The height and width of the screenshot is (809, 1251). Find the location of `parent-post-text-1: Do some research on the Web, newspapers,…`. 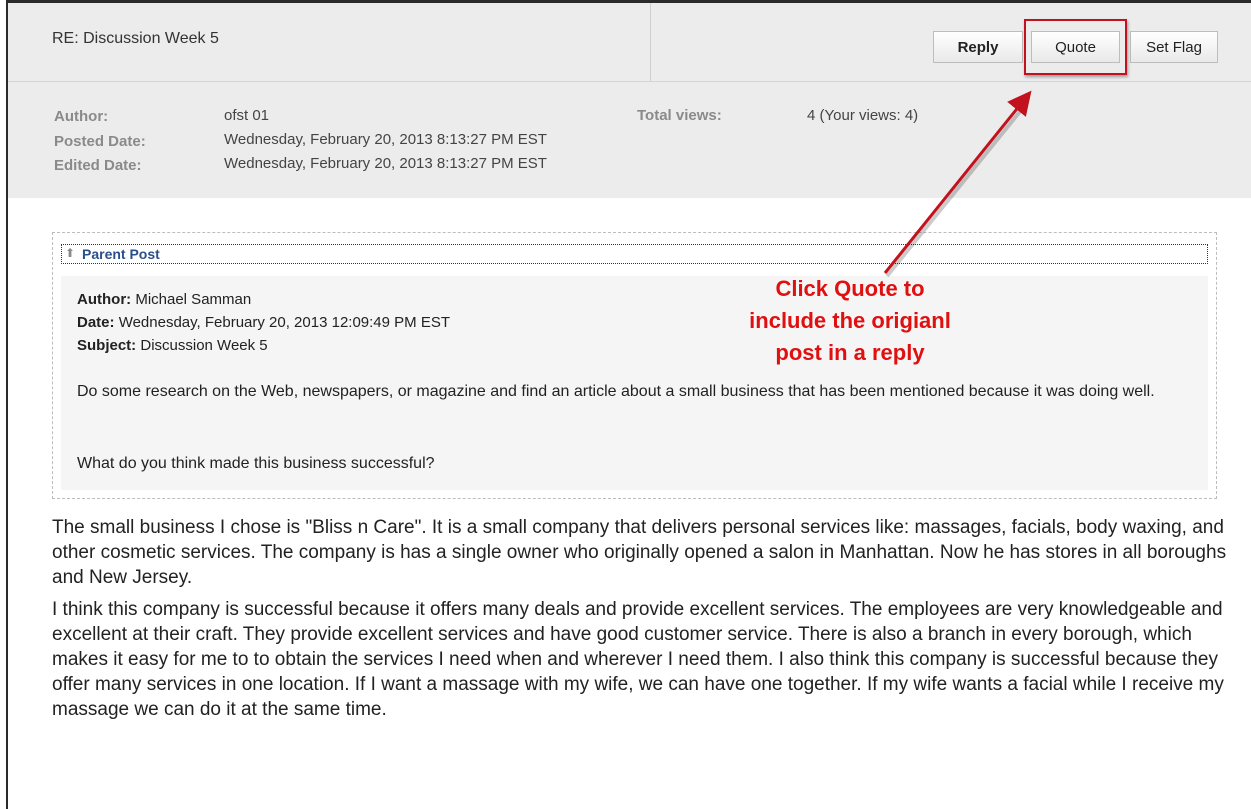

parent-post-text-1: Do some research on the Web, newspapers,… is located at coordinates (616, 391).